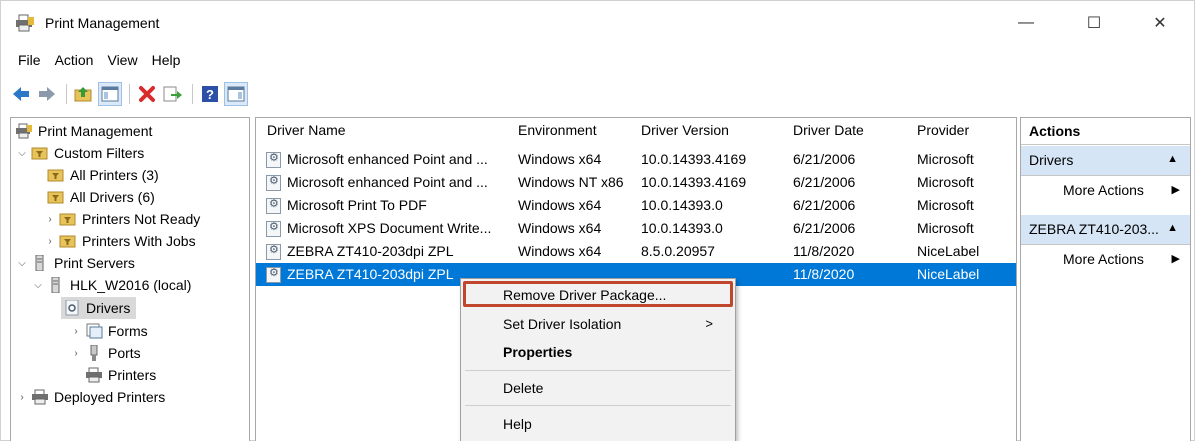  What do you see at coordinates (83, 131) in the screenshot?
I see `tree-item-print-management: Print Management` at bounding box center [83, 131].